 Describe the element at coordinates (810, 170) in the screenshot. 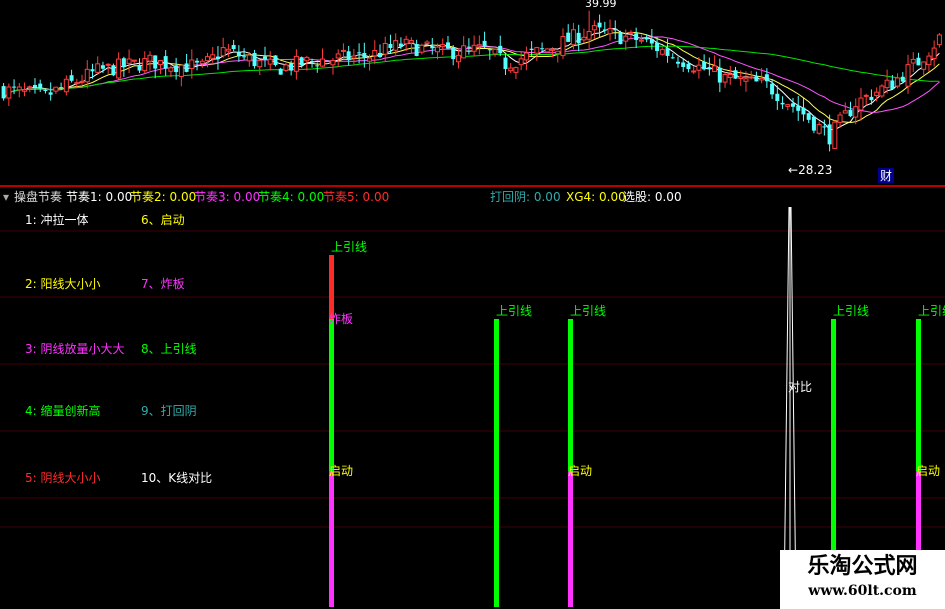

I see `low-price-label: ←28.23` at that location.